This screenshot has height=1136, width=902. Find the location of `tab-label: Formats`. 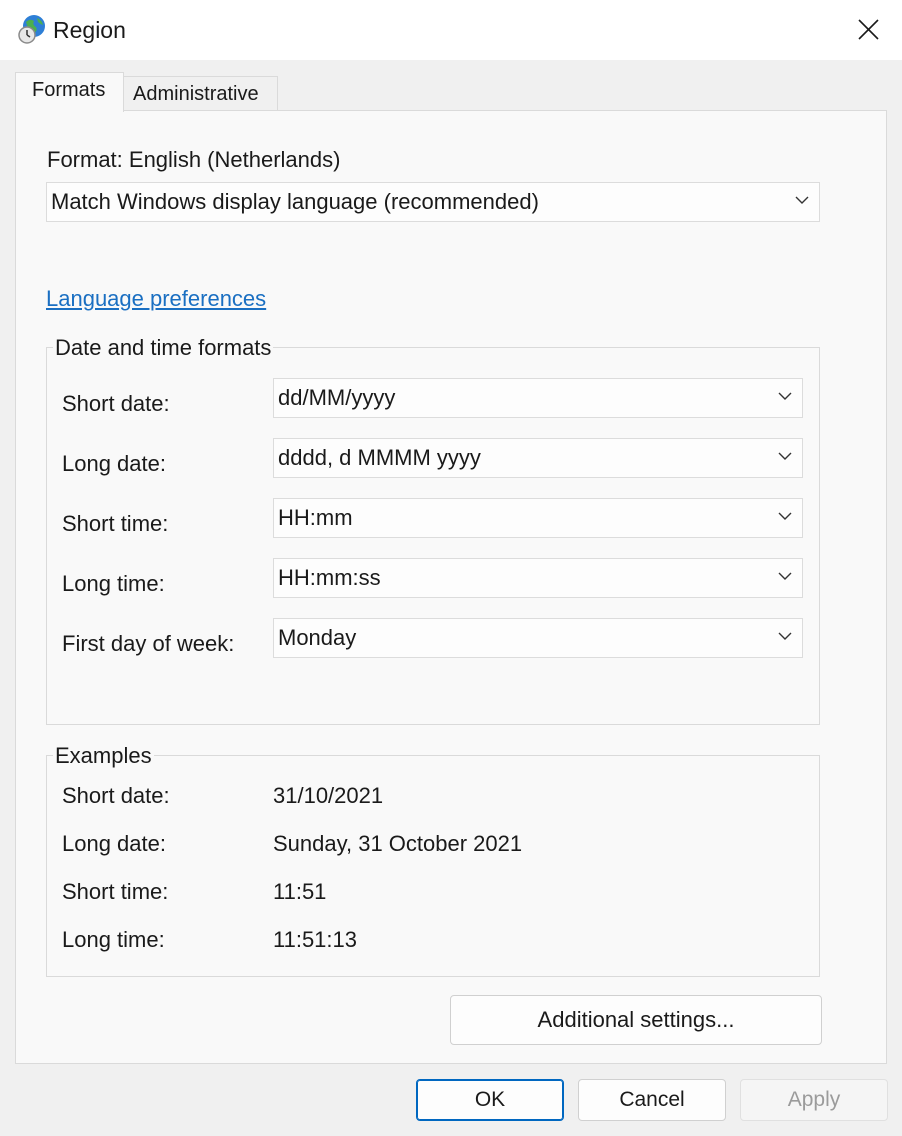

tab-label: Formats is located at coordinates (69, 90).